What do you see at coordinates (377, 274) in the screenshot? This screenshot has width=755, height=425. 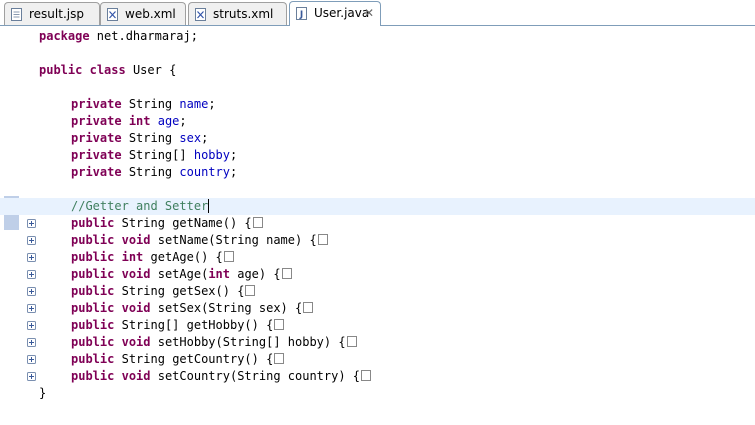 I see `method-line: public void setAge(int age) {` at bounding box center [377, 274].